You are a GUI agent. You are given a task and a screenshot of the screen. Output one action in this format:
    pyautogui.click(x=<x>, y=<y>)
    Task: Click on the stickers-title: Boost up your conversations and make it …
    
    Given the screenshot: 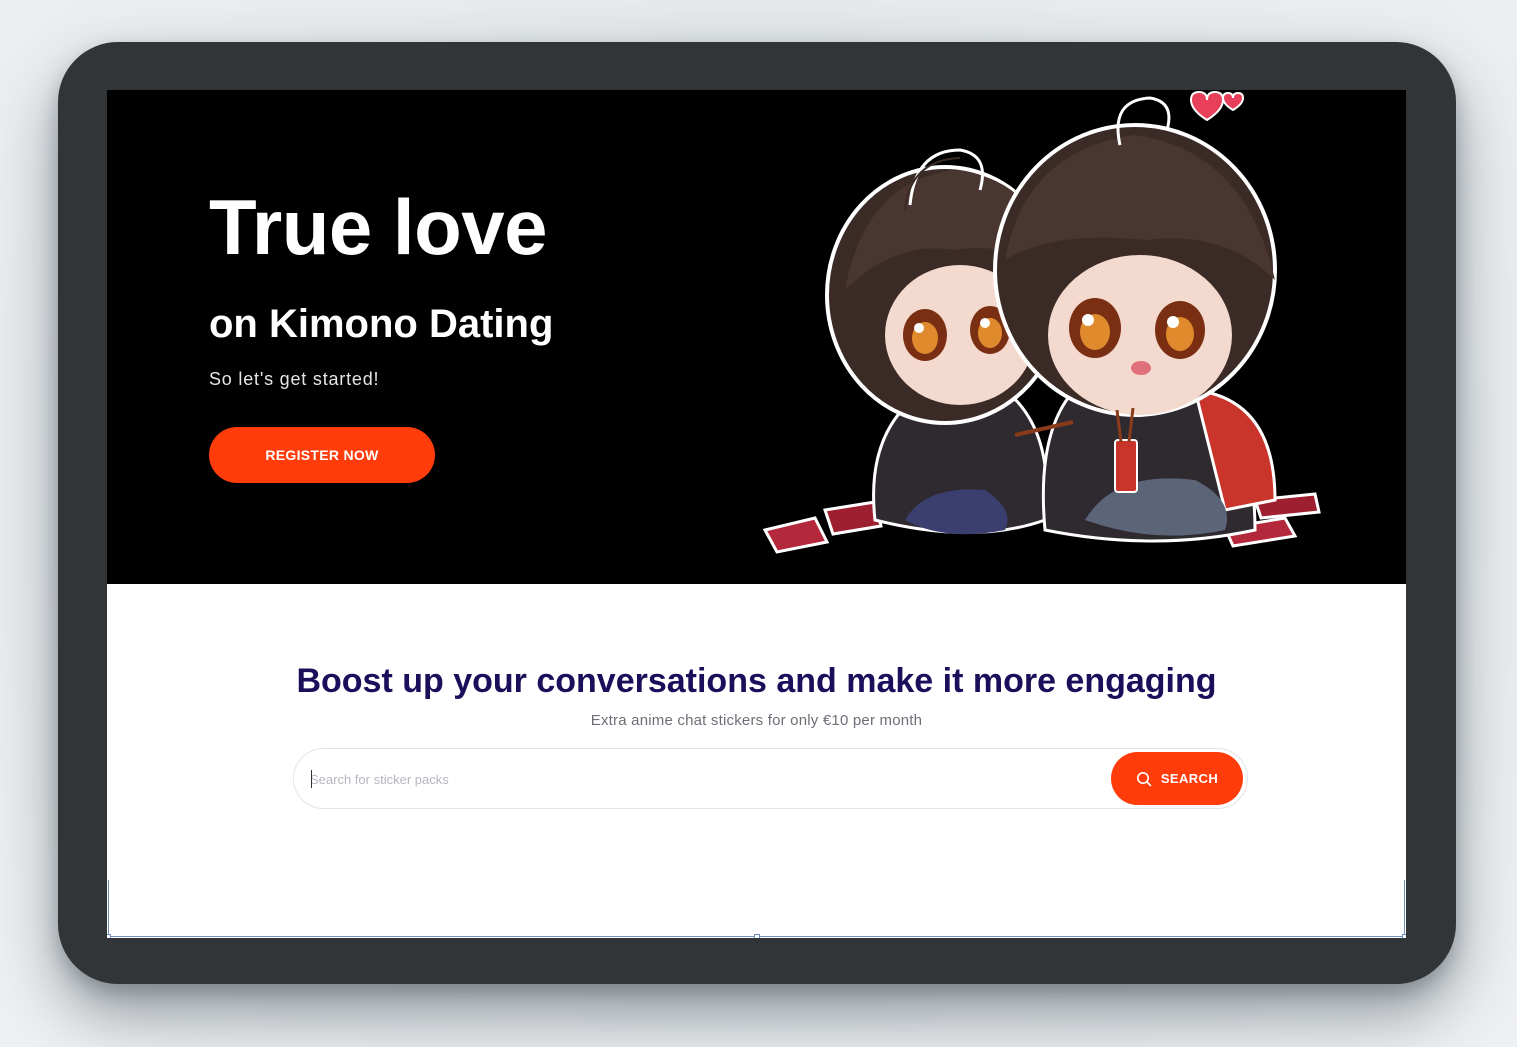 What is the action you would take?
    pyautogui.click(x=756, y=681)
    